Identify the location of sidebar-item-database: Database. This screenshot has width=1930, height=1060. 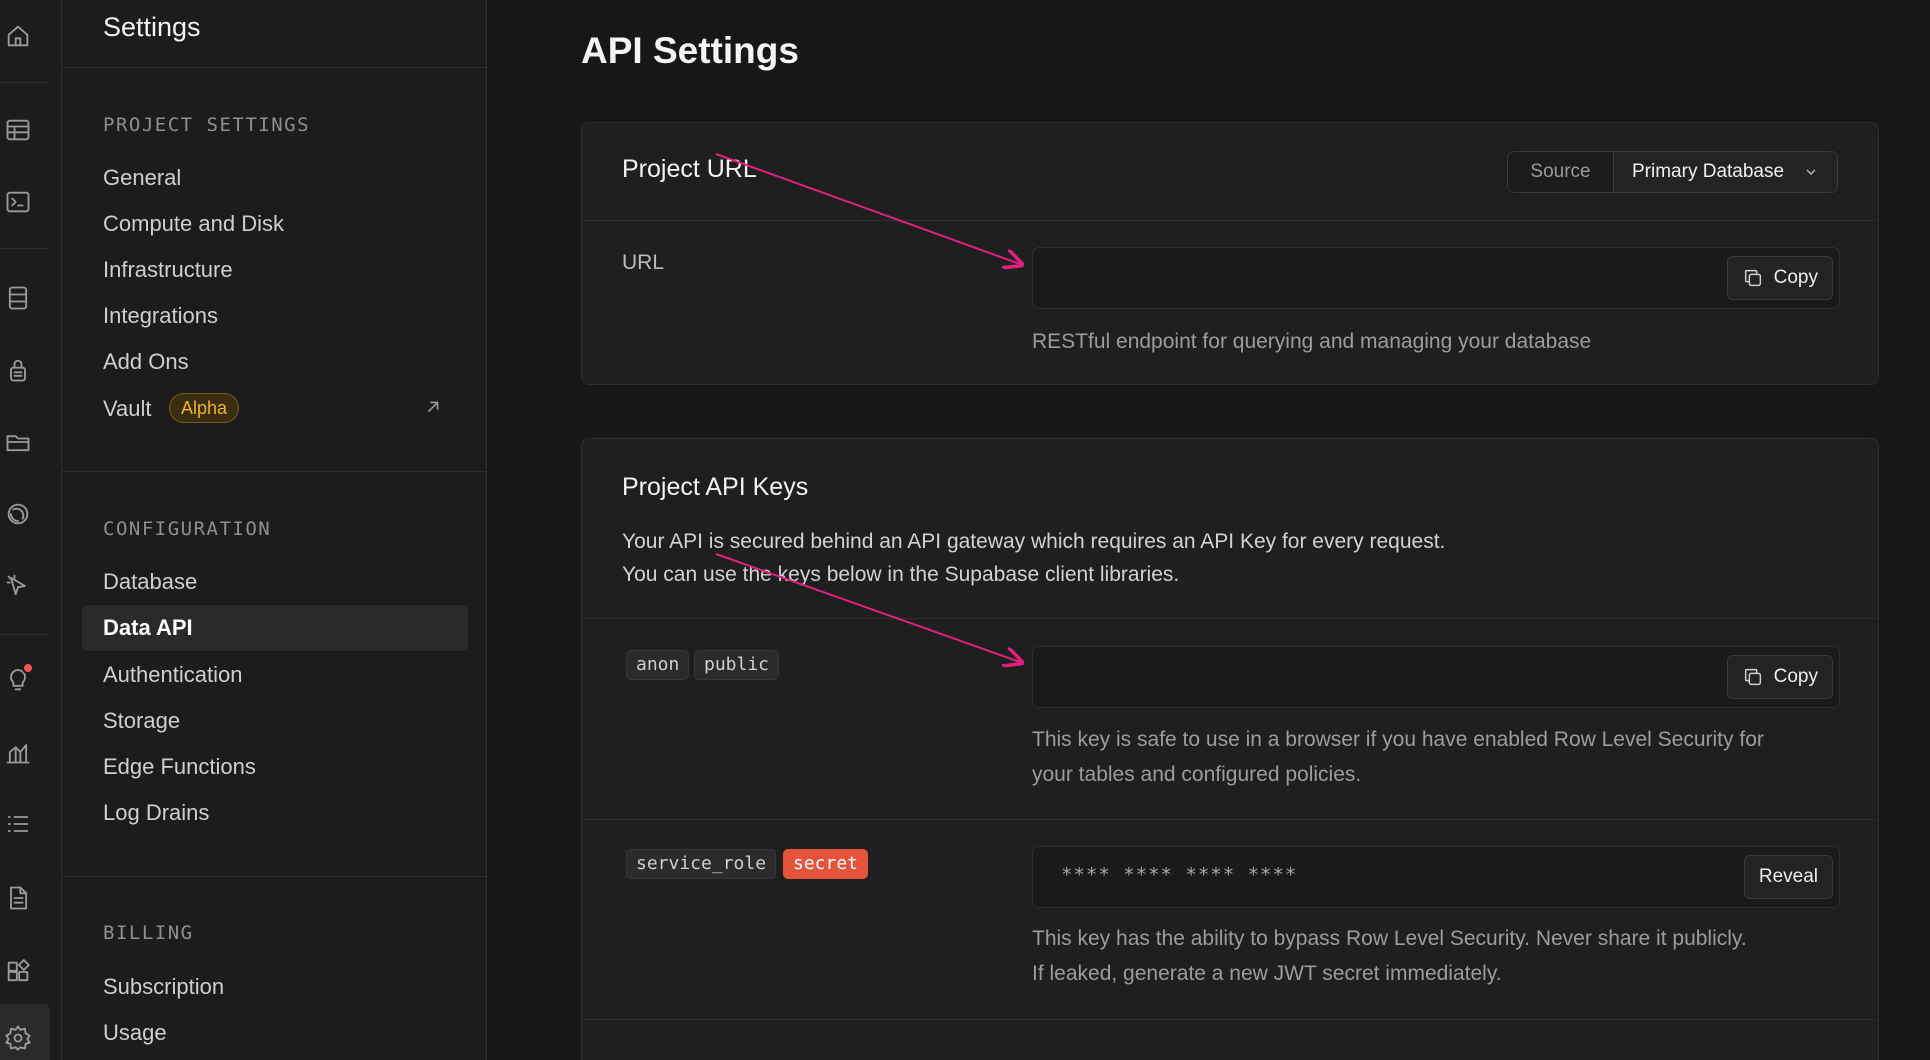
(150, 582).